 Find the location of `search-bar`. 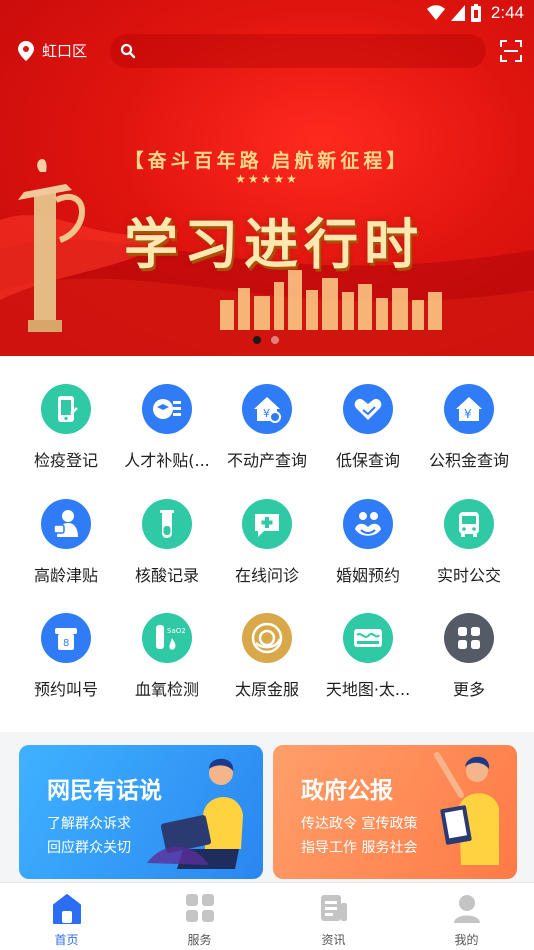

search-bar is located at coordinates (298, 51).